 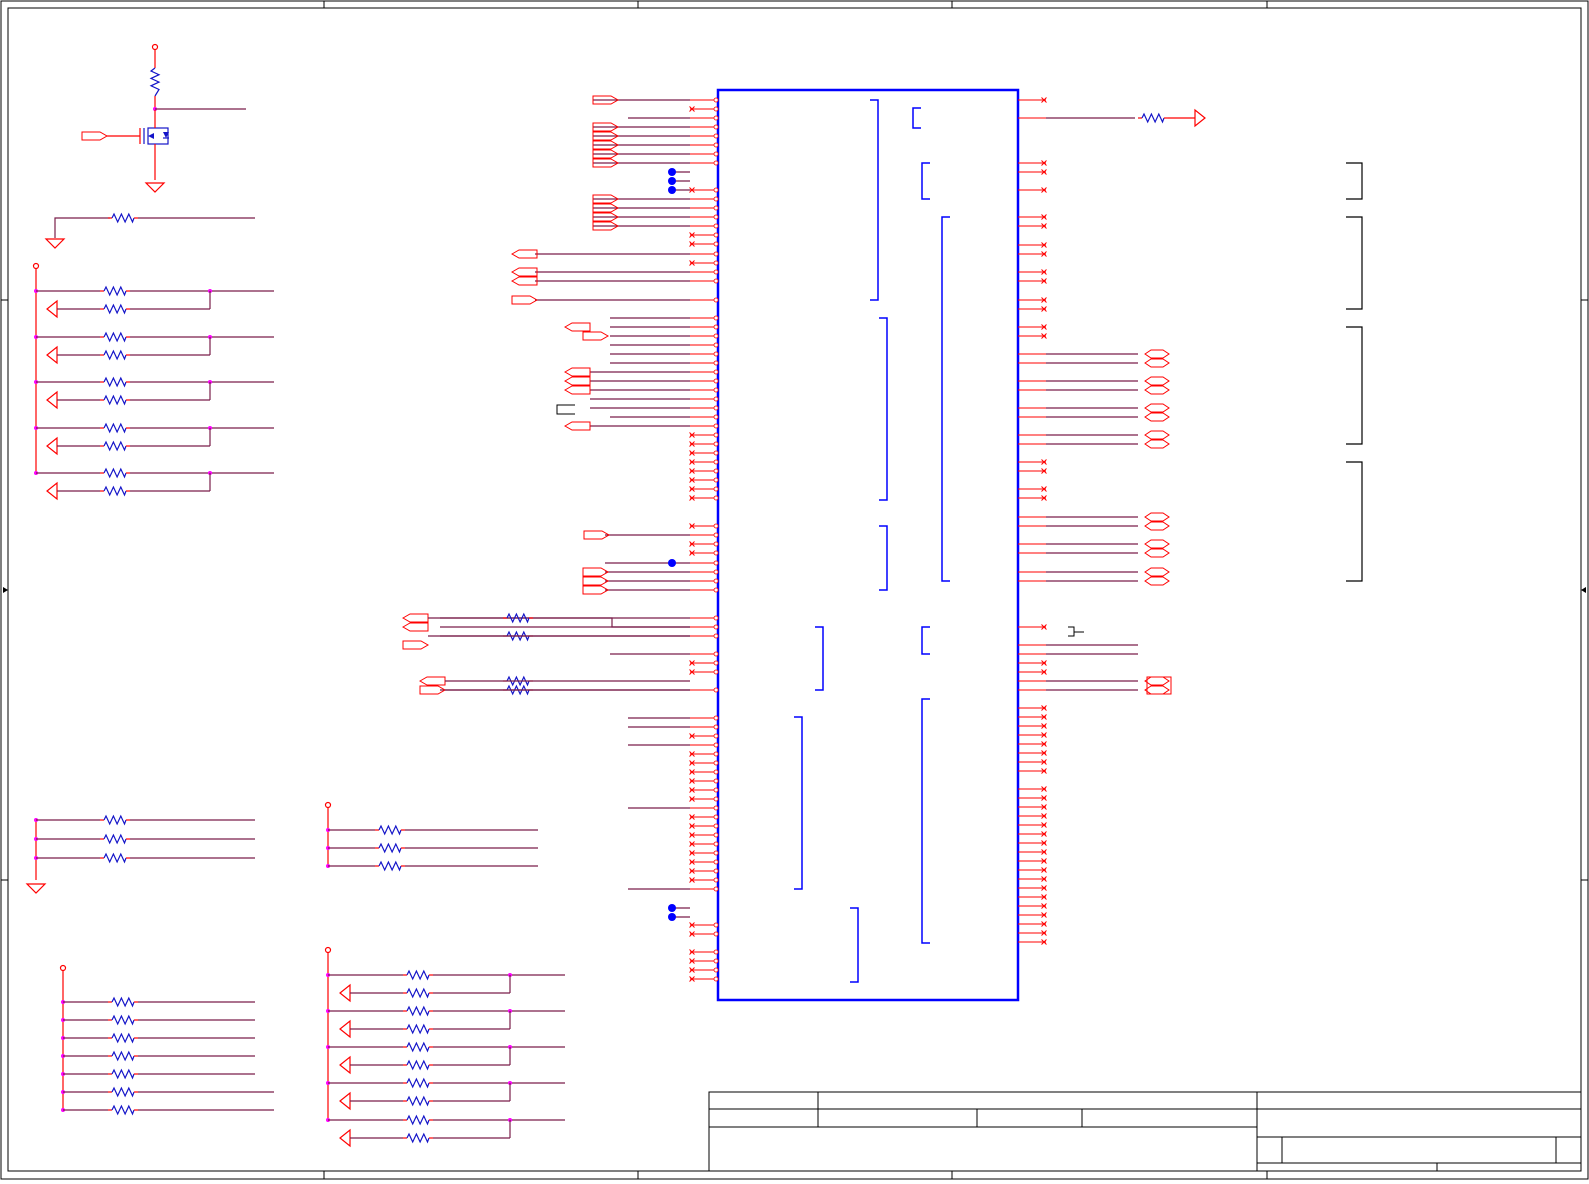 I want to click on junction-icon, so click(x=672, y=908).